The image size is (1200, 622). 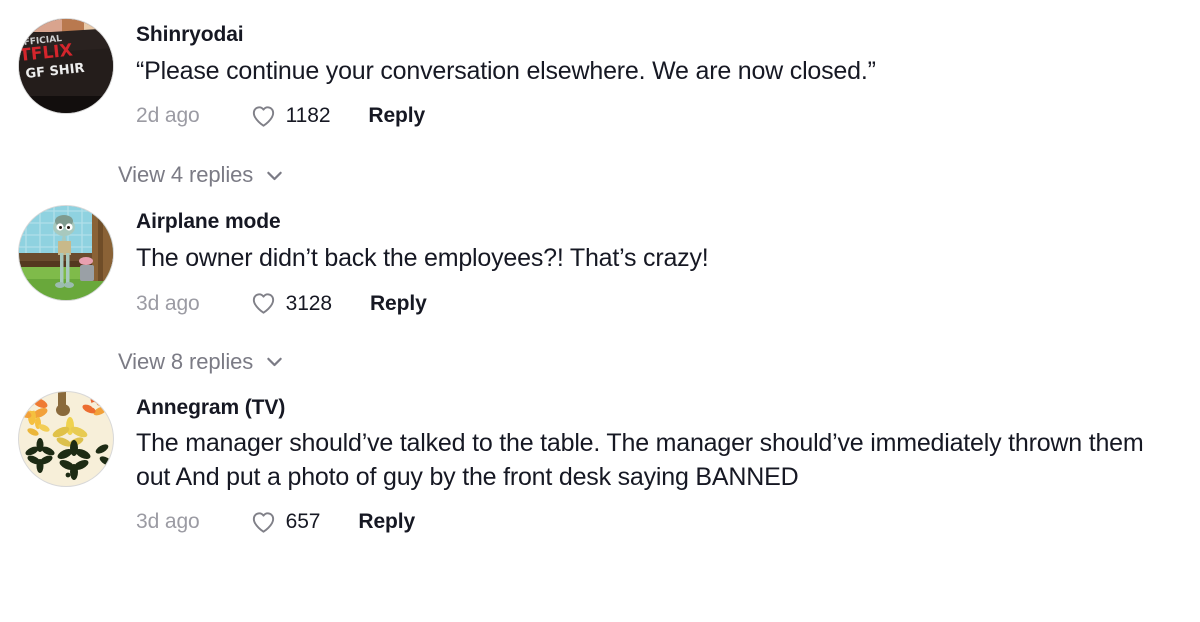 I want to click on like-count: 657, so click(x=303, y=522).